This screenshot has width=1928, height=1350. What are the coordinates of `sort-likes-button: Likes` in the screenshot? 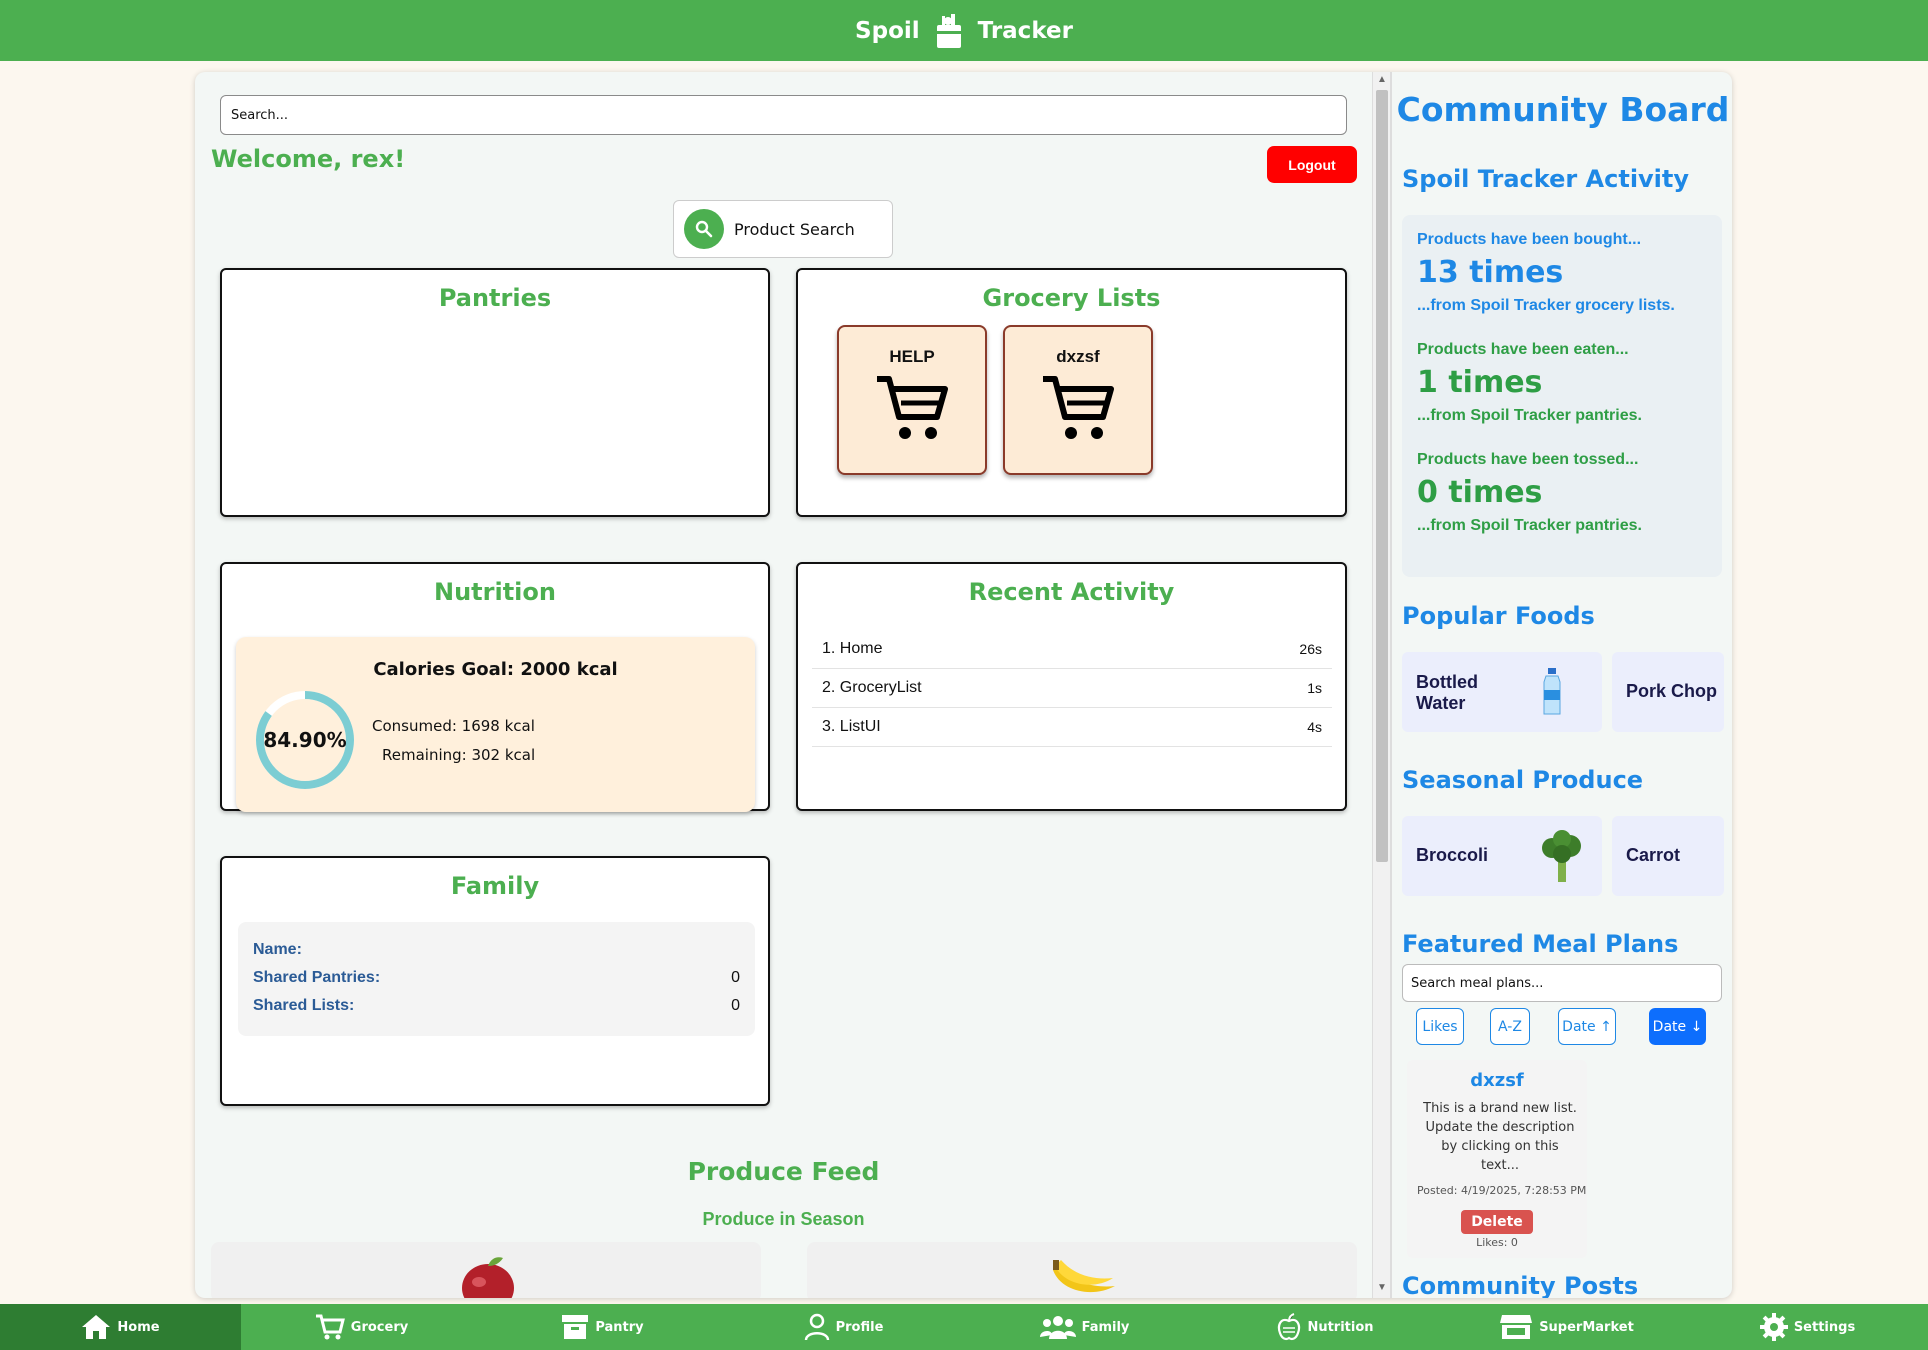 It's located at (1440, 1026).